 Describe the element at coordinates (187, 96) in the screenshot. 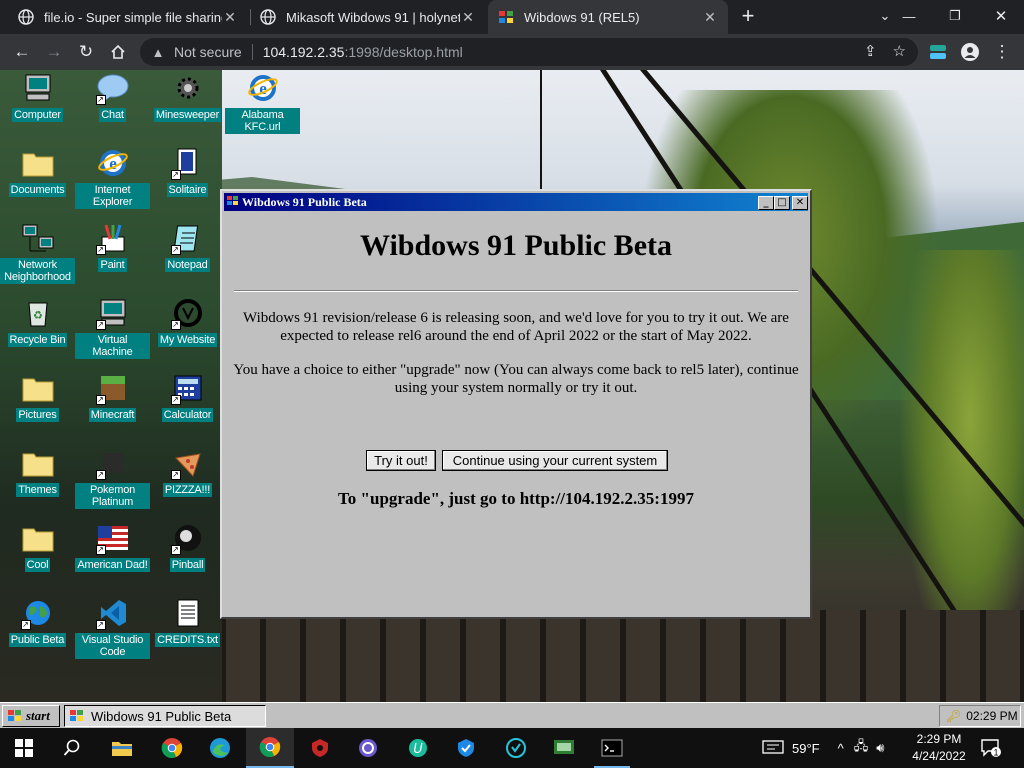

I see `desktop-icon: Minesweeper` at that location.